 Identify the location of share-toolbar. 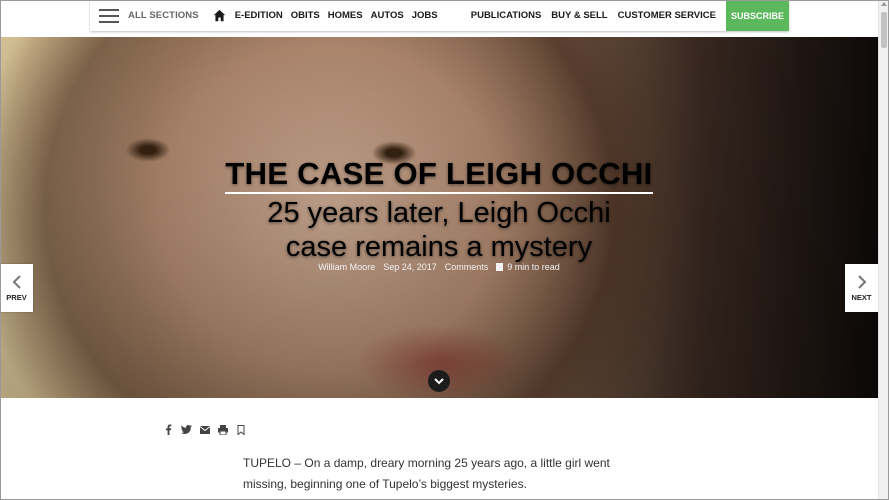
(204, 429).